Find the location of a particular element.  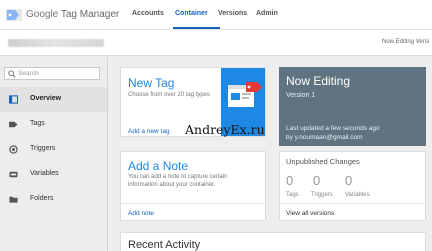

brand-product: Tag Manager is located at coordinates (90, 14).